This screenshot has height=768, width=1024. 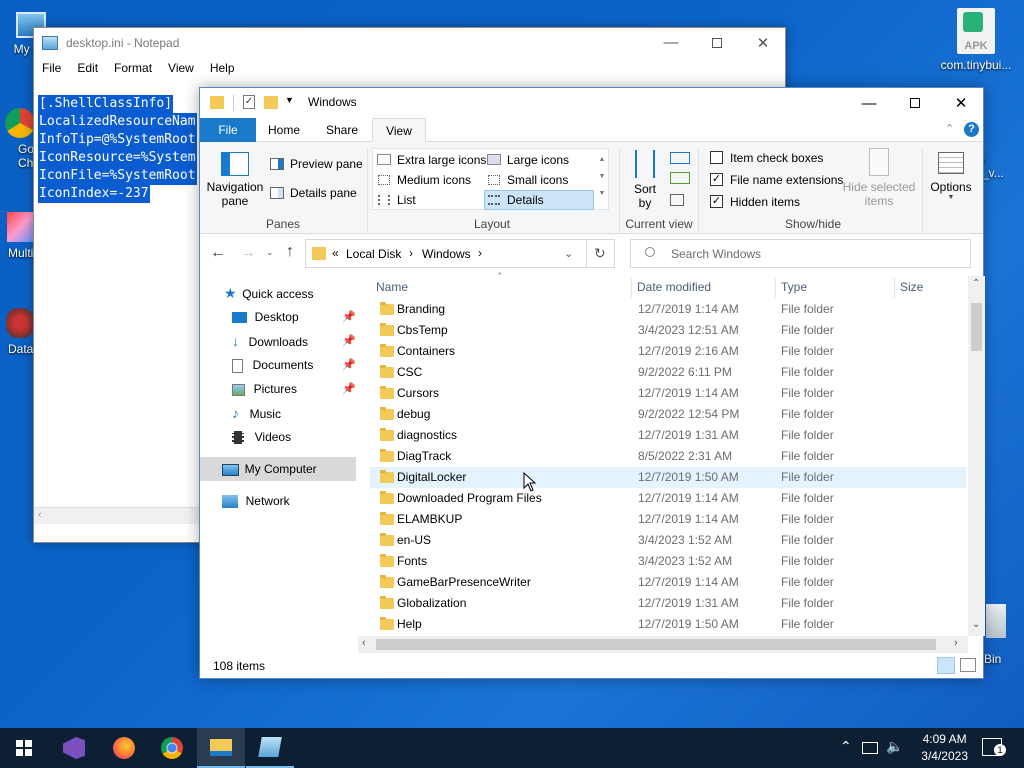 I want to click on menu-edit: Edit, so click(x=87, y=68).